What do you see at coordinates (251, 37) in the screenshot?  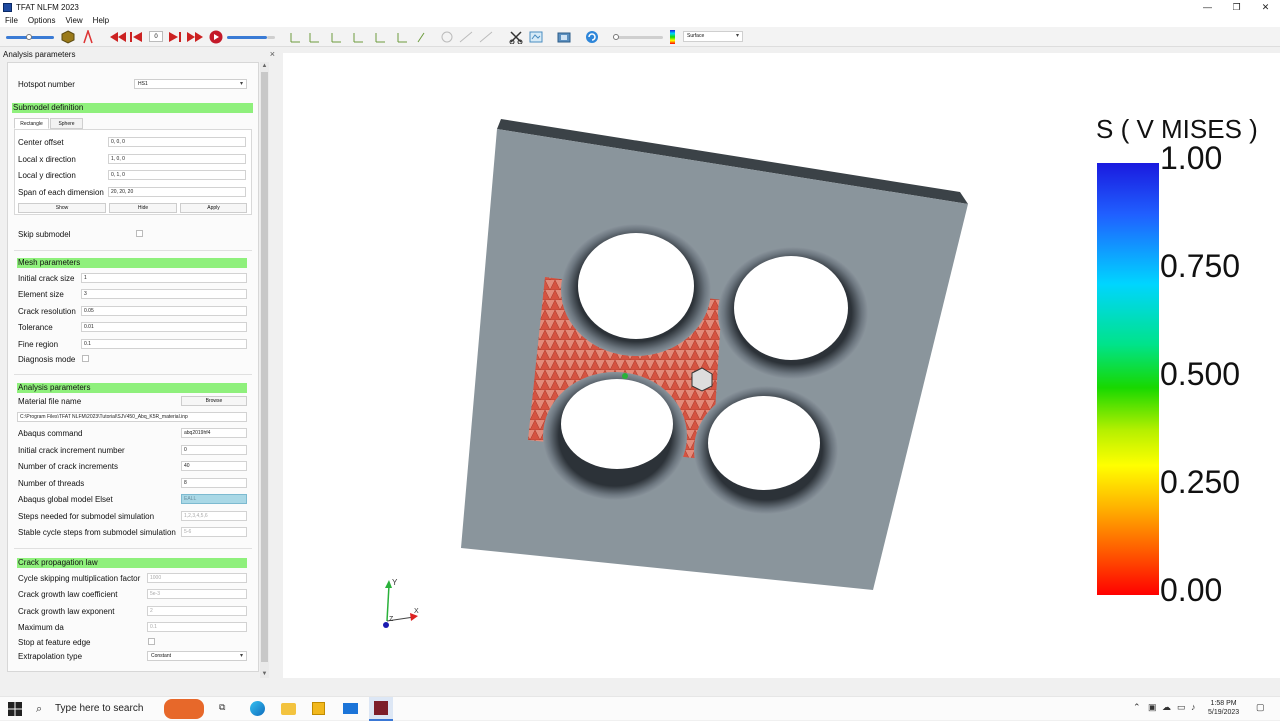 I see `animation-slider` at bounding box center [251, 37].